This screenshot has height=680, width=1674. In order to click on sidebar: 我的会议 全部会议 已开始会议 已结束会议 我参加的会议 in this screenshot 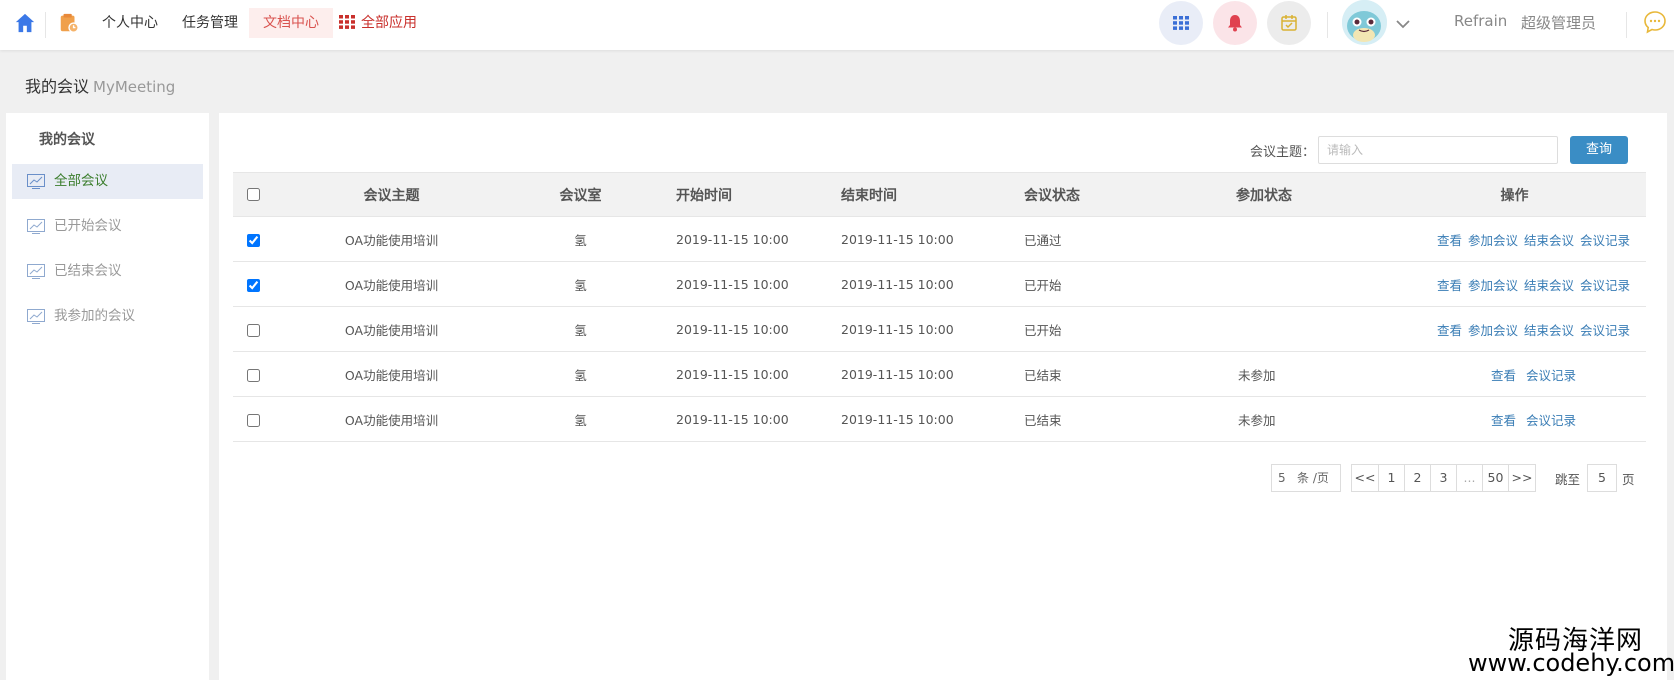, I will do `click(107, 396)`.